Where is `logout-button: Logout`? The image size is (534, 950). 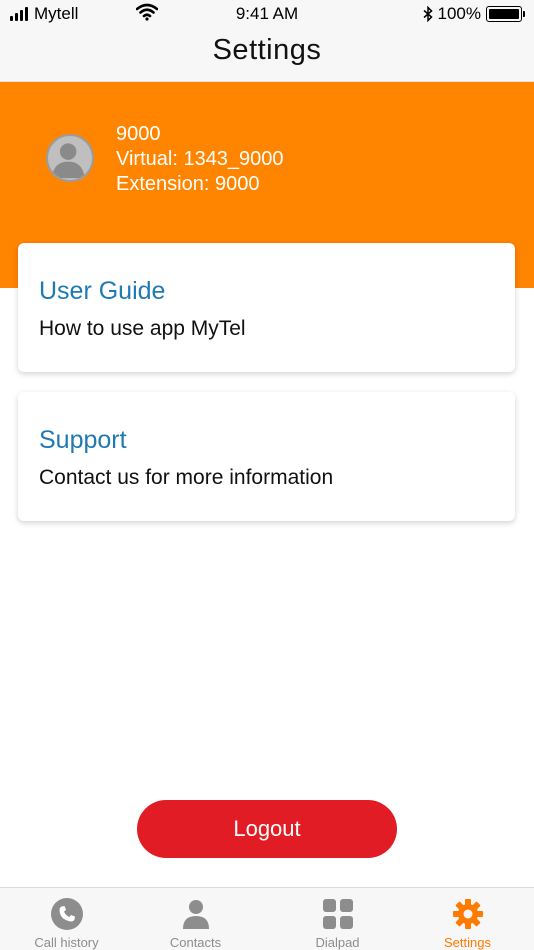
logout-button: Logout is located at coordinates (267, 829).